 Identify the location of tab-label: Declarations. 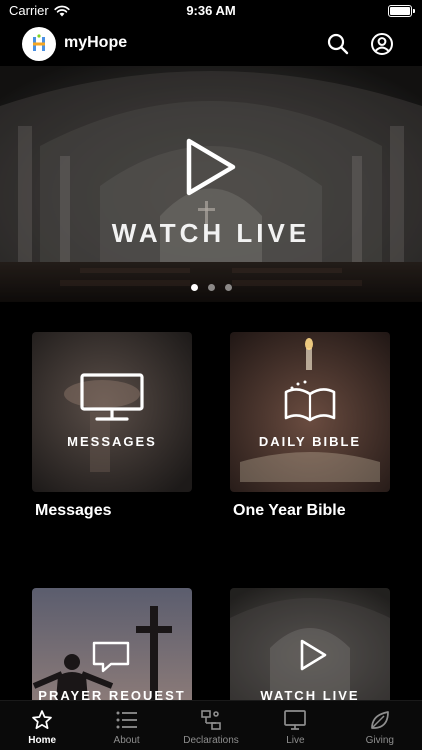
(211, 740).